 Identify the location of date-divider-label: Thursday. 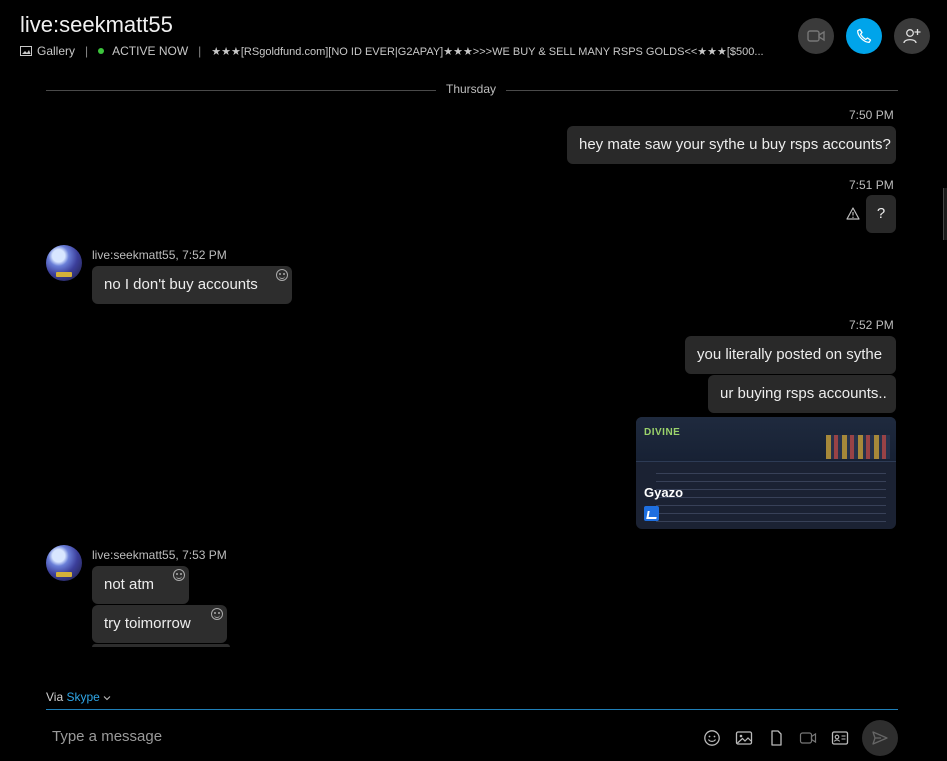
(471, 89).